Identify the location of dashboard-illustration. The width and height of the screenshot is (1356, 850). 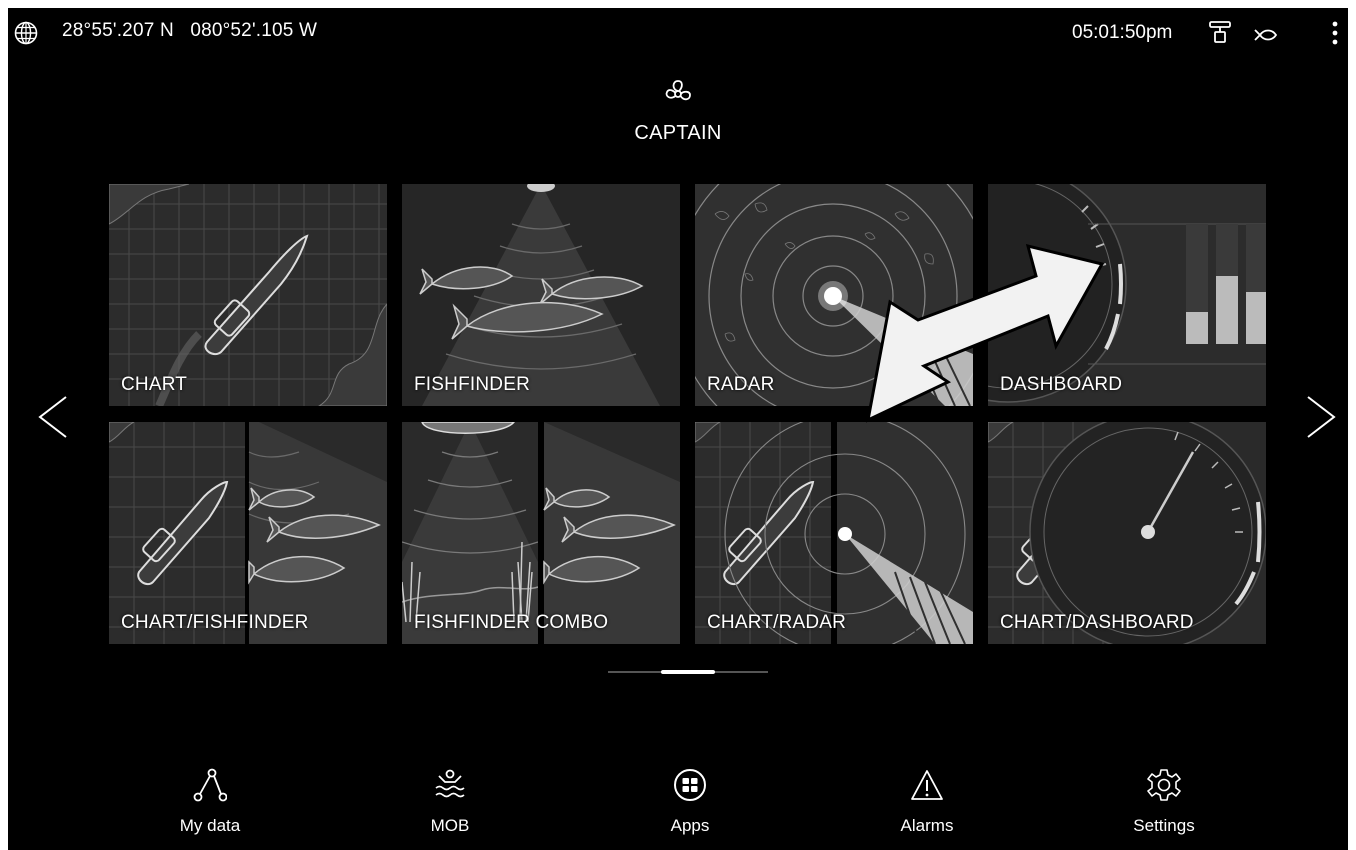
(1127, 295).